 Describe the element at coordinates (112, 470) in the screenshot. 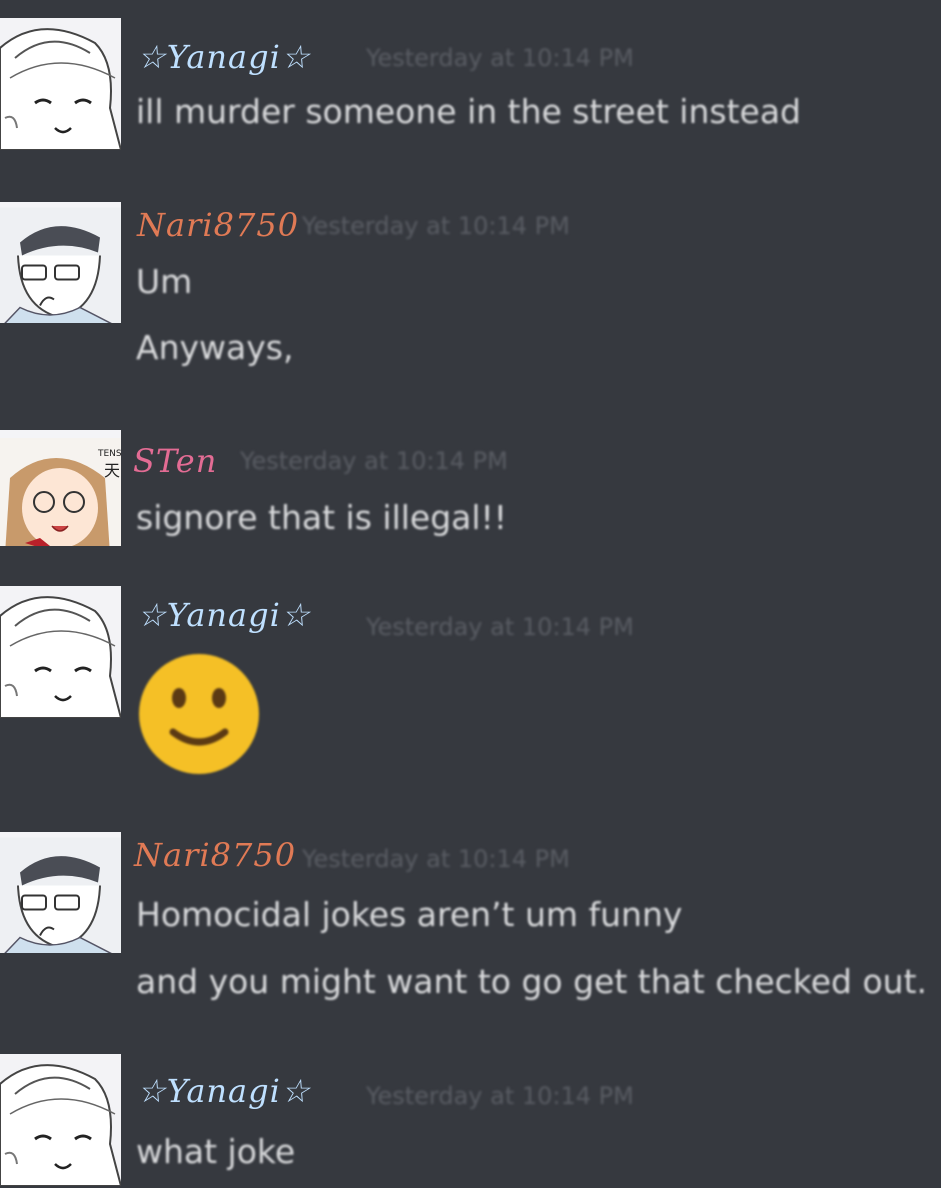

I see `svg-text: 天` at that location.